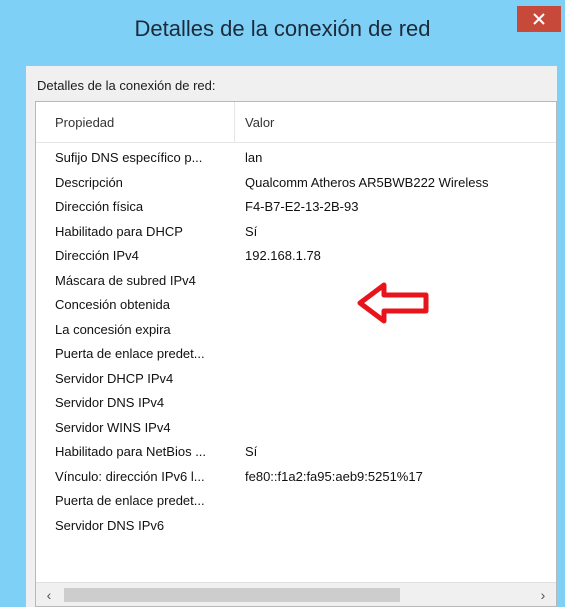  I want to click on row-property: Habilitado para DHCP, so click(119, 231).